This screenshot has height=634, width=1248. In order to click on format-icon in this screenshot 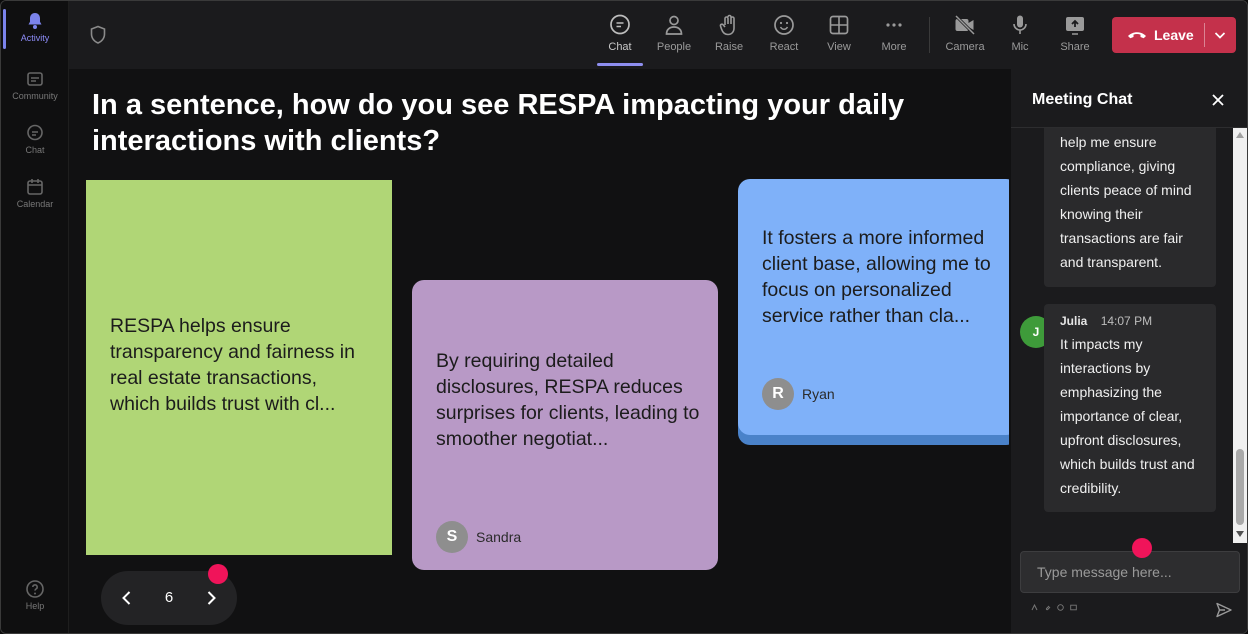, I will do `click(1034, 607)`.